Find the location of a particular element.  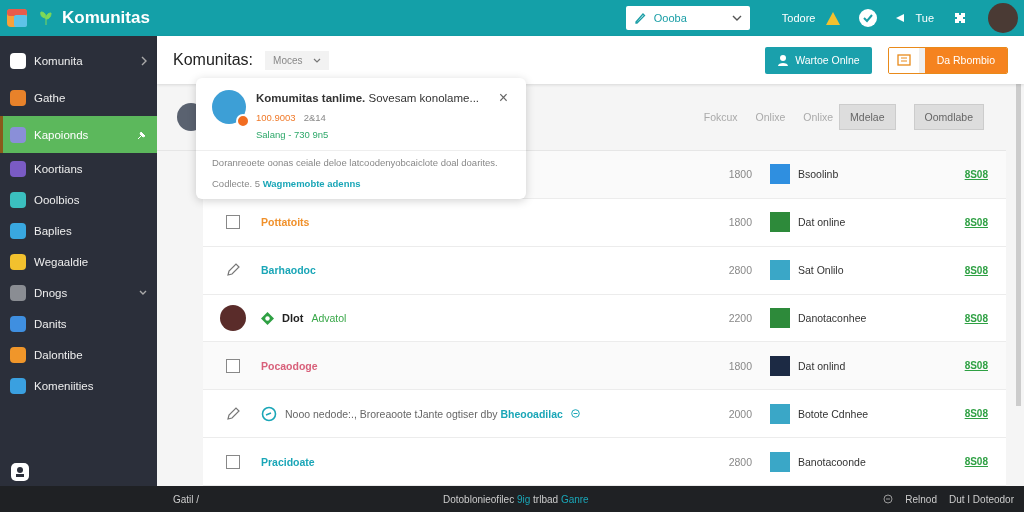

puzzle-icon is located at coordinates (960, 18).